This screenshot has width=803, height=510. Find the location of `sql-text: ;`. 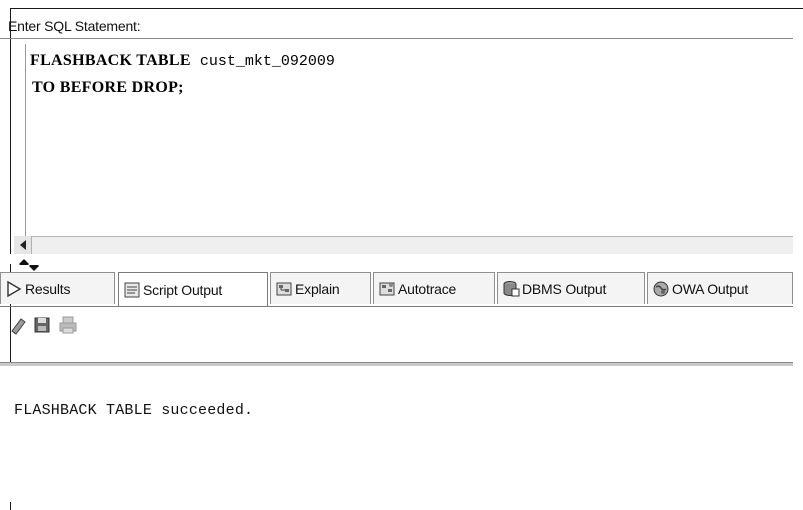

sql-text: ; is located at coordinates (181, 87).